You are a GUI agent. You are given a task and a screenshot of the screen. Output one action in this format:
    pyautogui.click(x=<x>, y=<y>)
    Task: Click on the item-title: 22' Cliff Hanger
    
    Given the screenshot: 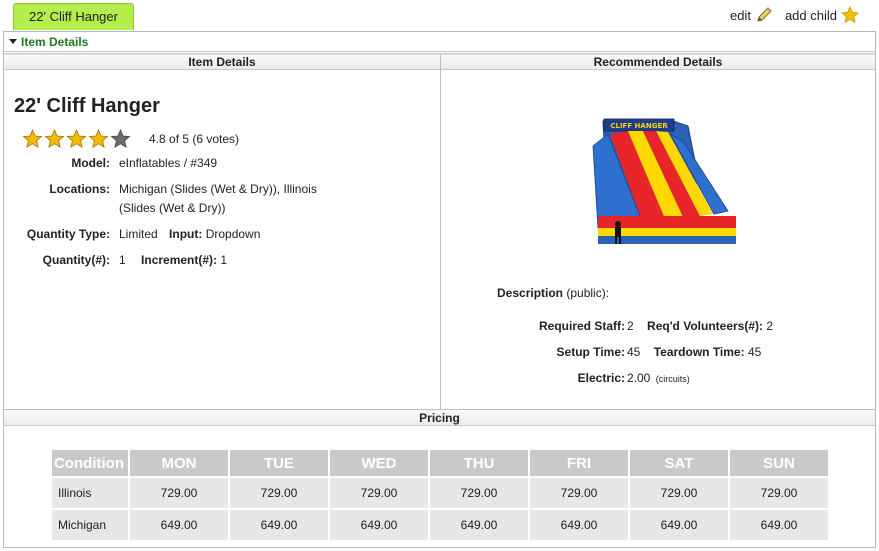 What is the action you would take?
    pyautogui.click(x=87, y=106)
    